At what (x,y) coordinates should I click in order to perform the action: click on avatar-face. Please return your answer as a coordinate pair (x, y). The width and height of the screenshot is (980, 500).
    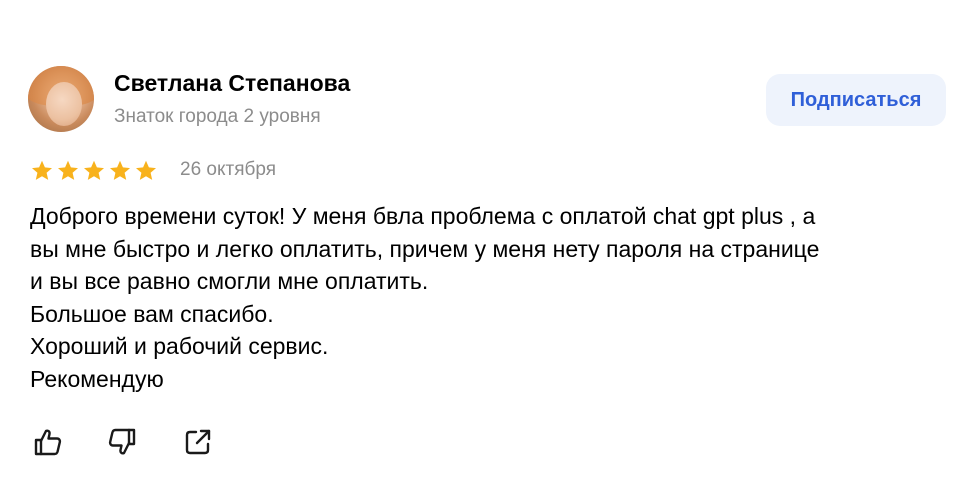
    Looking at the image, I should click on (64, 104).